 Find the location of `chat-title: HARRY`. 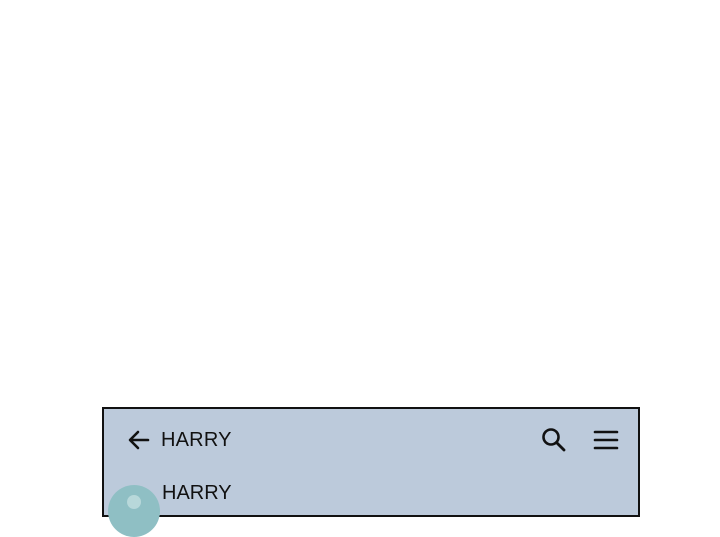

chat-title: HARRY is located at coordinates (196, 440).